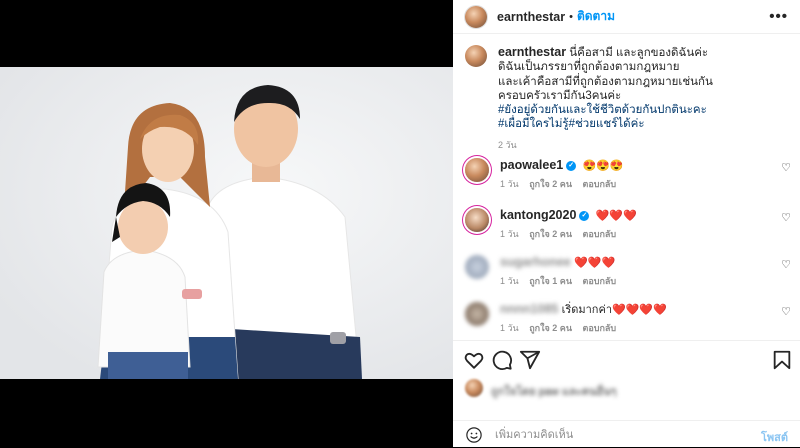  Describe the element at coordinates (774, 437) in the screenshot. I see `post-comment-button: โพสต์` at that location.